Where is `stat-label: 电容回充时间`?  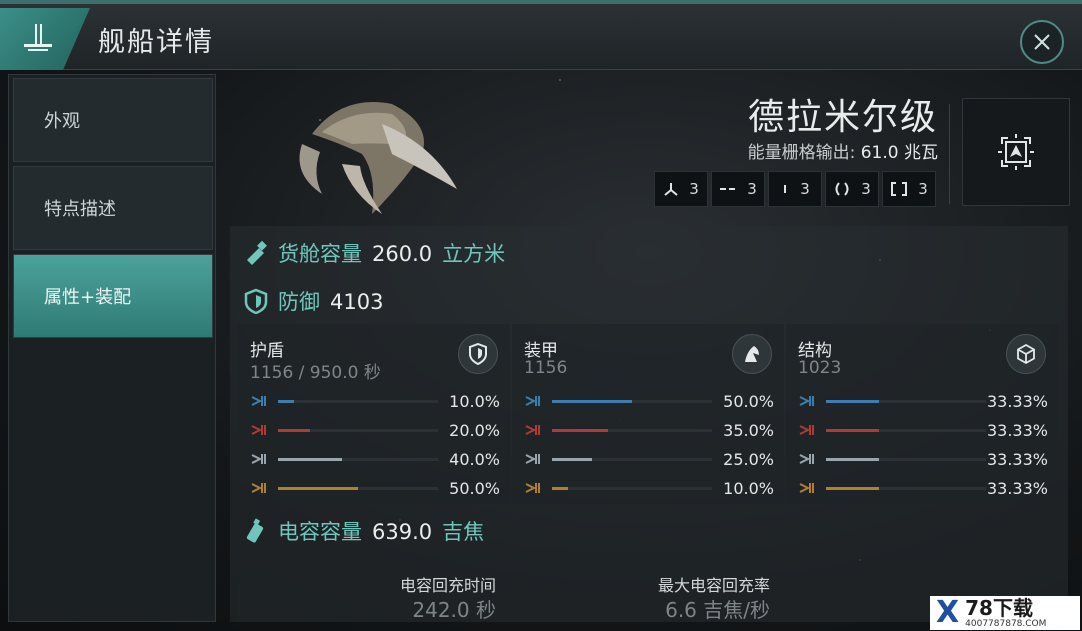 stat-label: 电容回充时间 is located at coordinates (447, 585).